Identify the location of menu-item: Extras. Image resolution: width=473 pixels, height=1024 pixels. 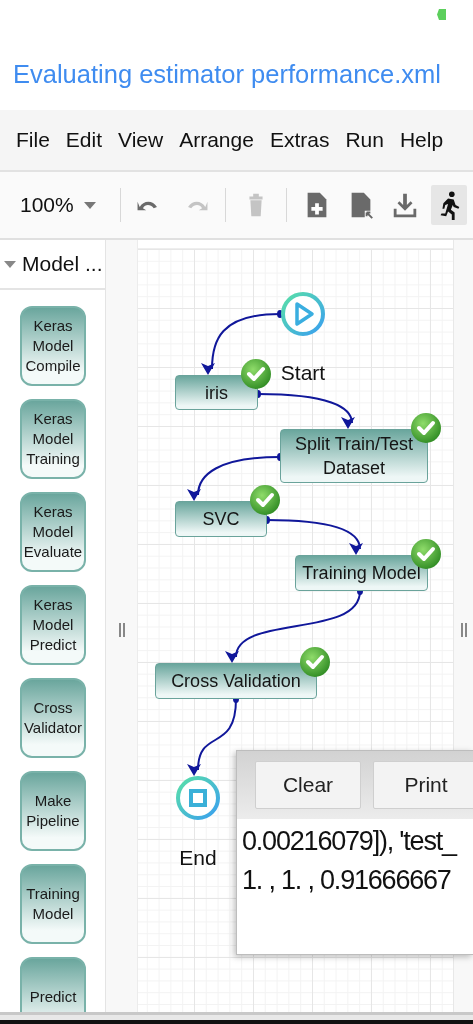
(299, 140).